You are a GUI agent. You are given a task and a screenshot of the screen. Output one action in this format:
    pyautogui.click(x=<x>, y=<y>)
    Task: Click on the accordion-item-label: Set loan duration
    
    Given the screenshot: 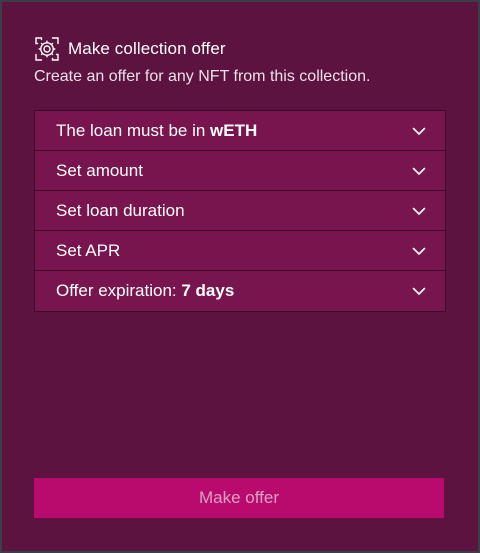 What is the action you would take?
    pyautogui.click(x=120, y=210)
    